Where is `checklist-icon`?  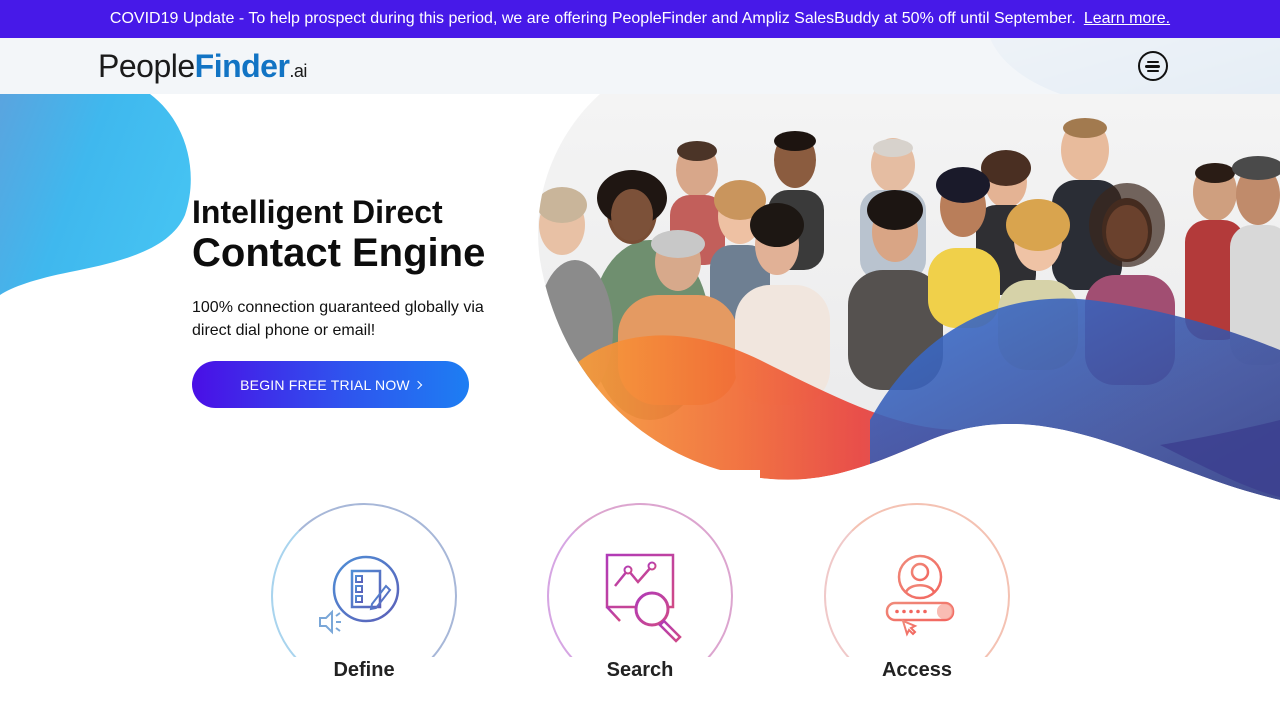
checklist-icon is located at coordinates (359, 595).